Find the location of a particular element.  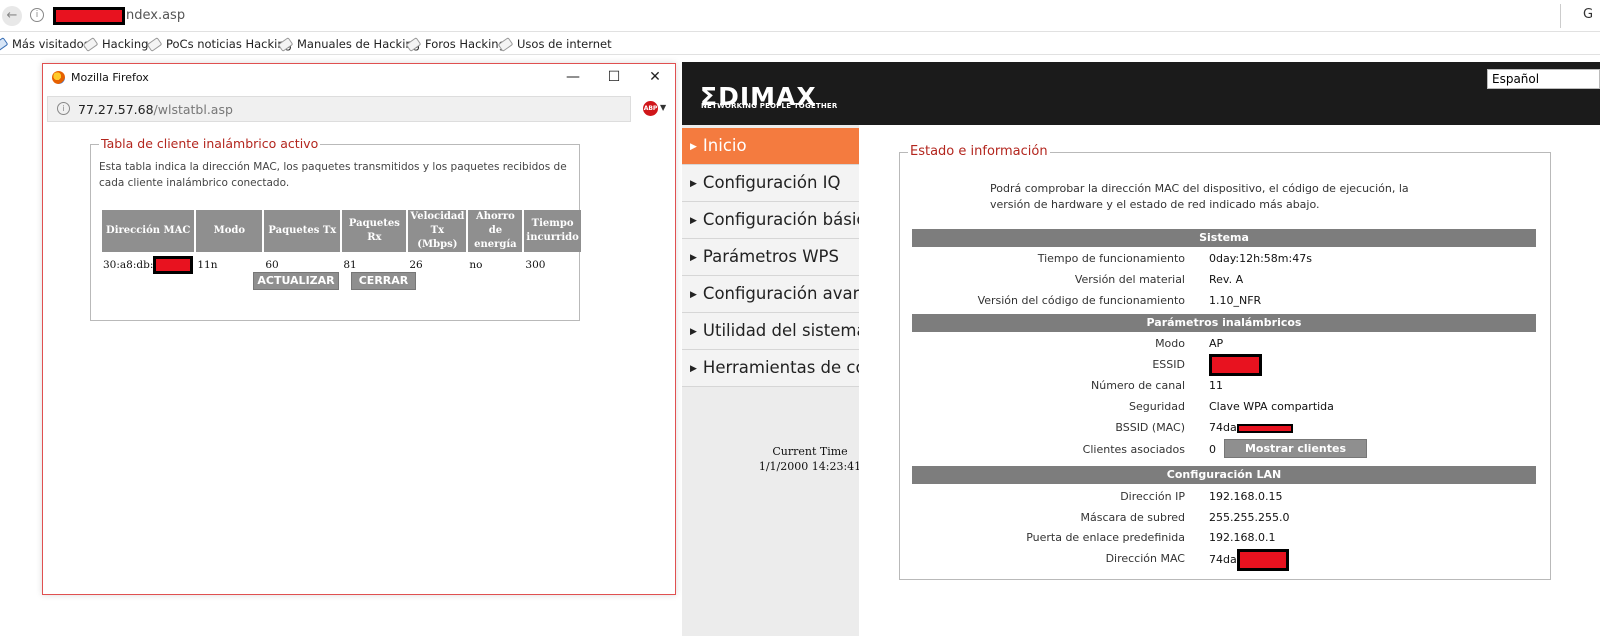

bookmark-label: Usos de internet is located at coordinates (564, 44).